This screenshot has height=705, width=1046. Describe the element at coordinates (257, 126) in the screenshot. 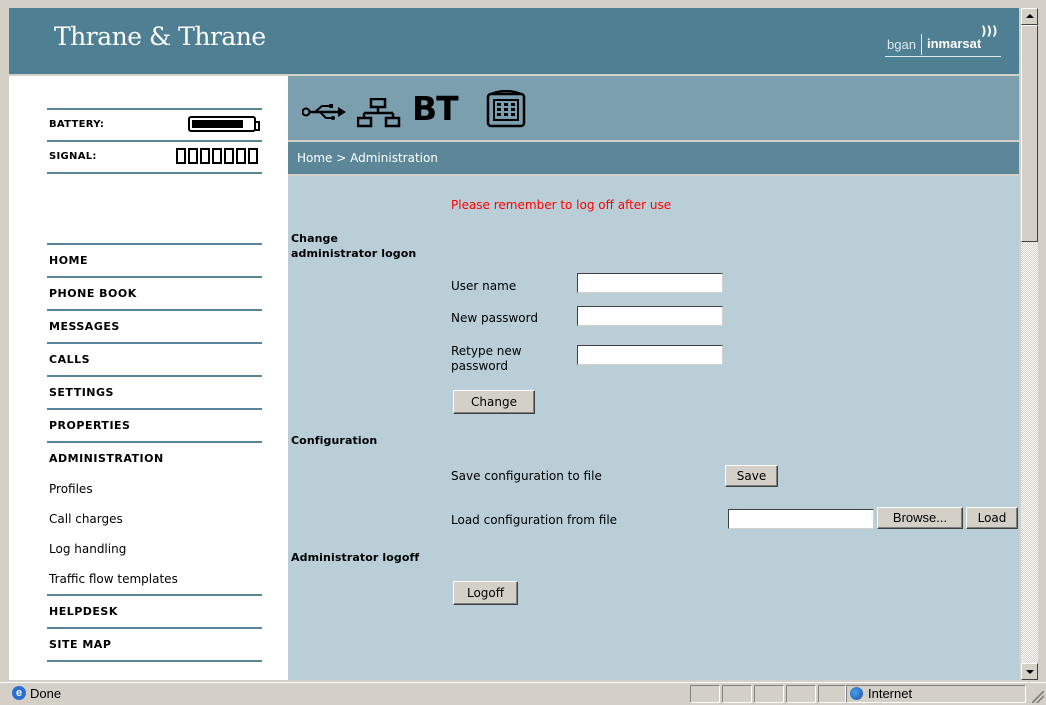

I see `battery-tip` at that location.